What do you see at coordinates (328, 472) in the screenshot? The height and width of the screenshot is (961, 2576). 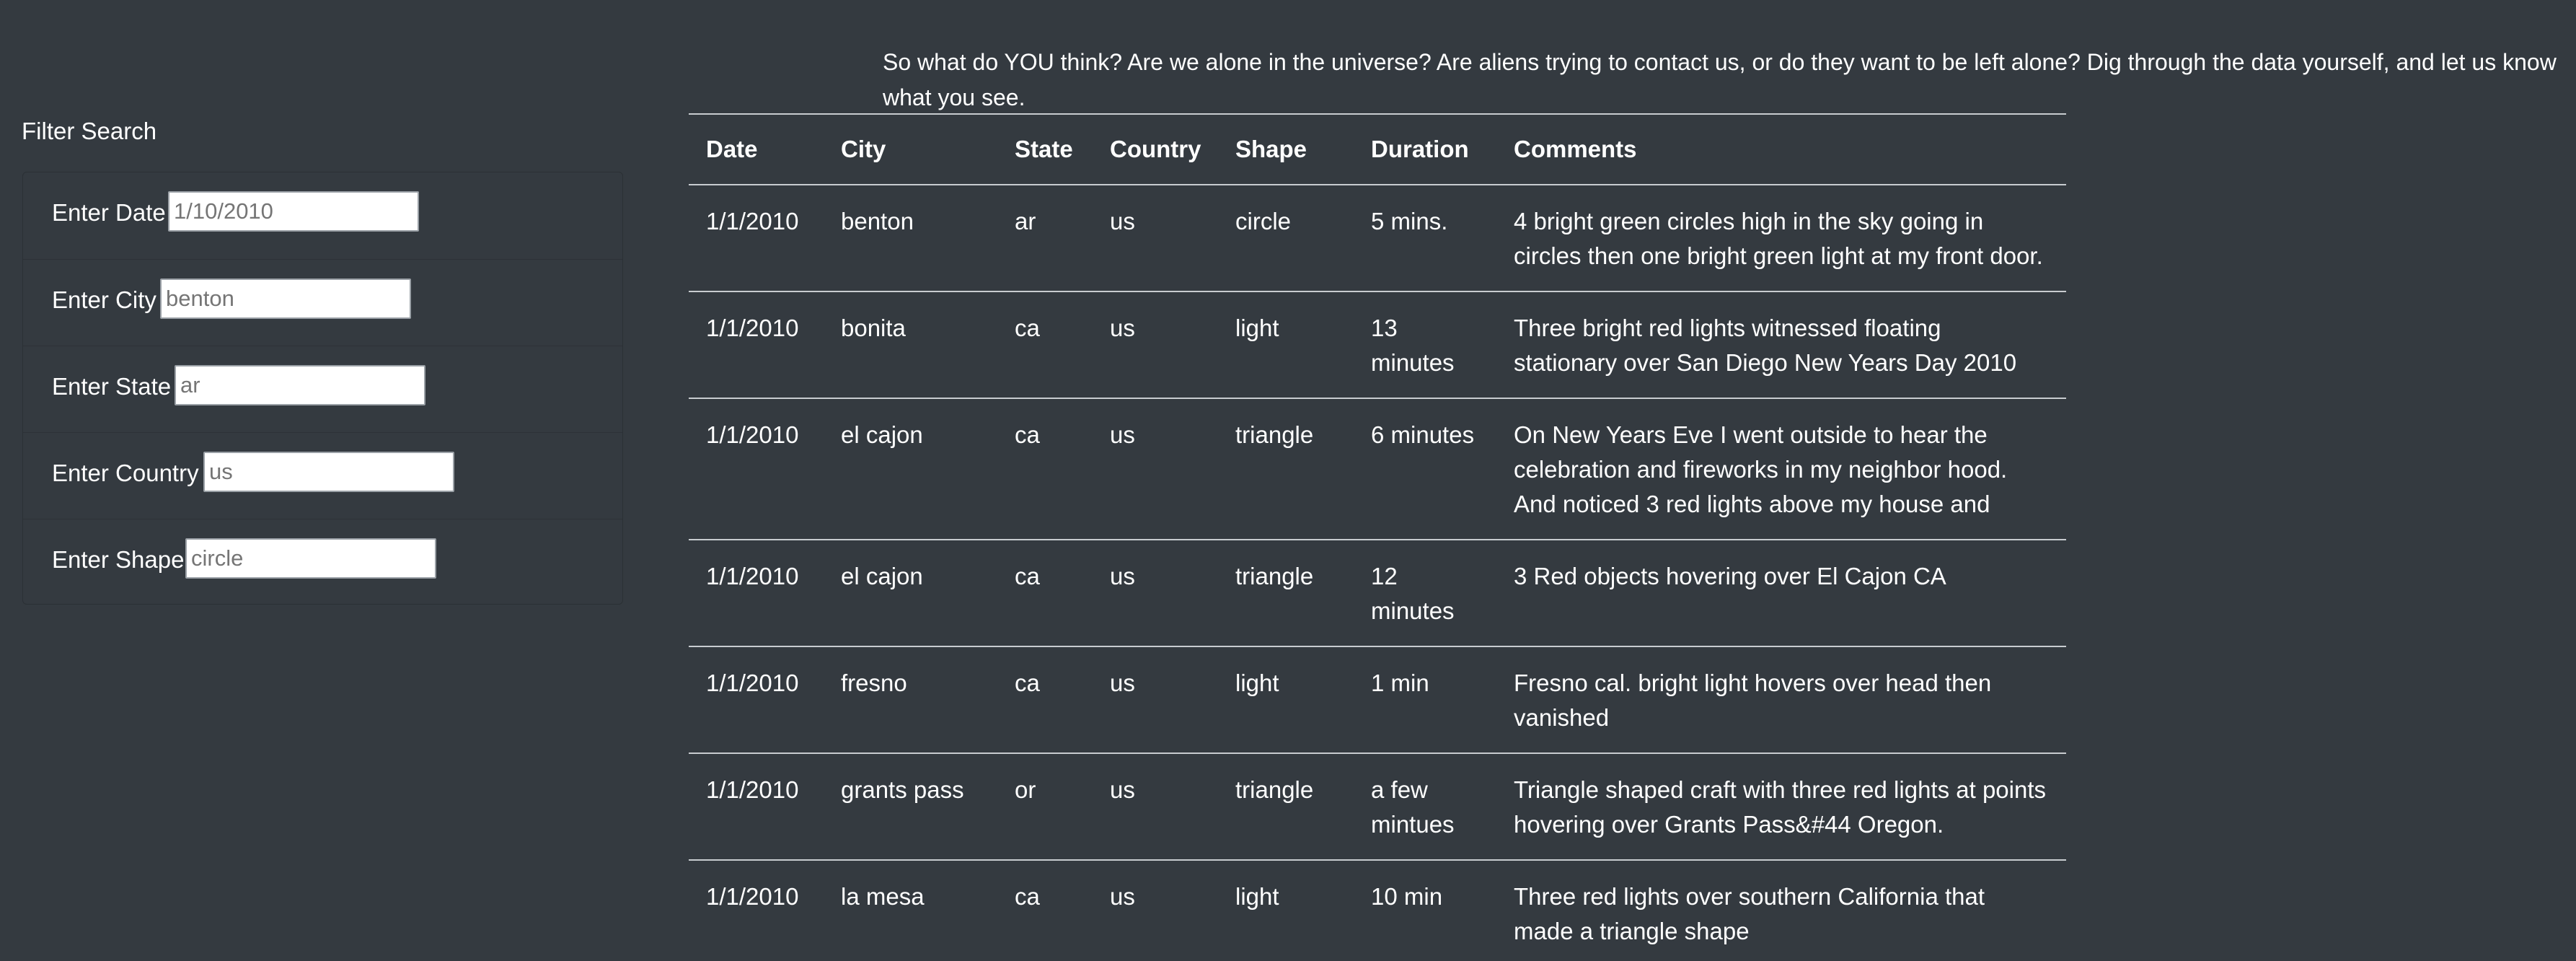 I see `country-input` at bounding box center [328, 472].